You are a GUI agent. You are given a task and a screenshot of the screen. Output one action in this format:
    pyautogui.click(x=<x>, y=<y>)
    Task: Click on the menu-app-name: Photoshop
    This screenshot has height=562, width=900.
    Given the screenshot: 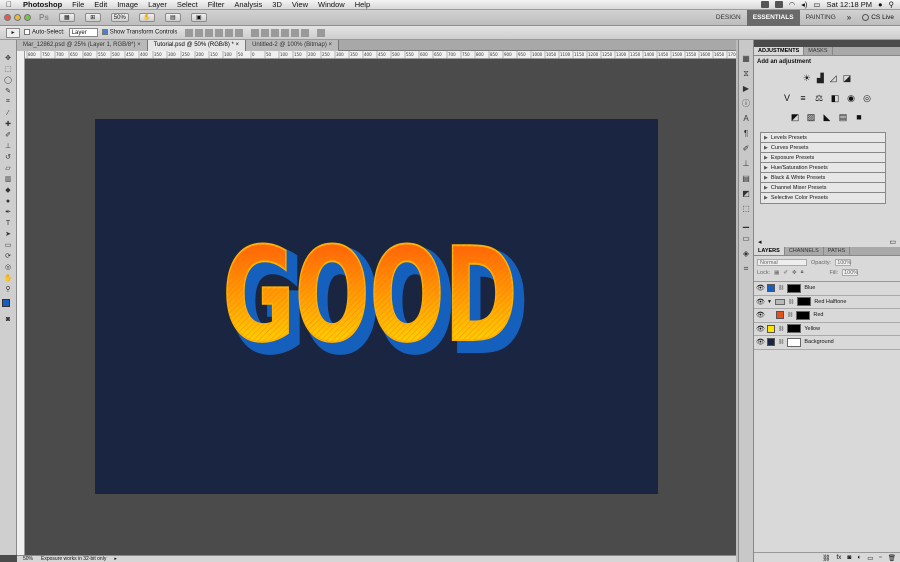 What is the action you would take?
    pyautogui.click(x=42, y=4)
    